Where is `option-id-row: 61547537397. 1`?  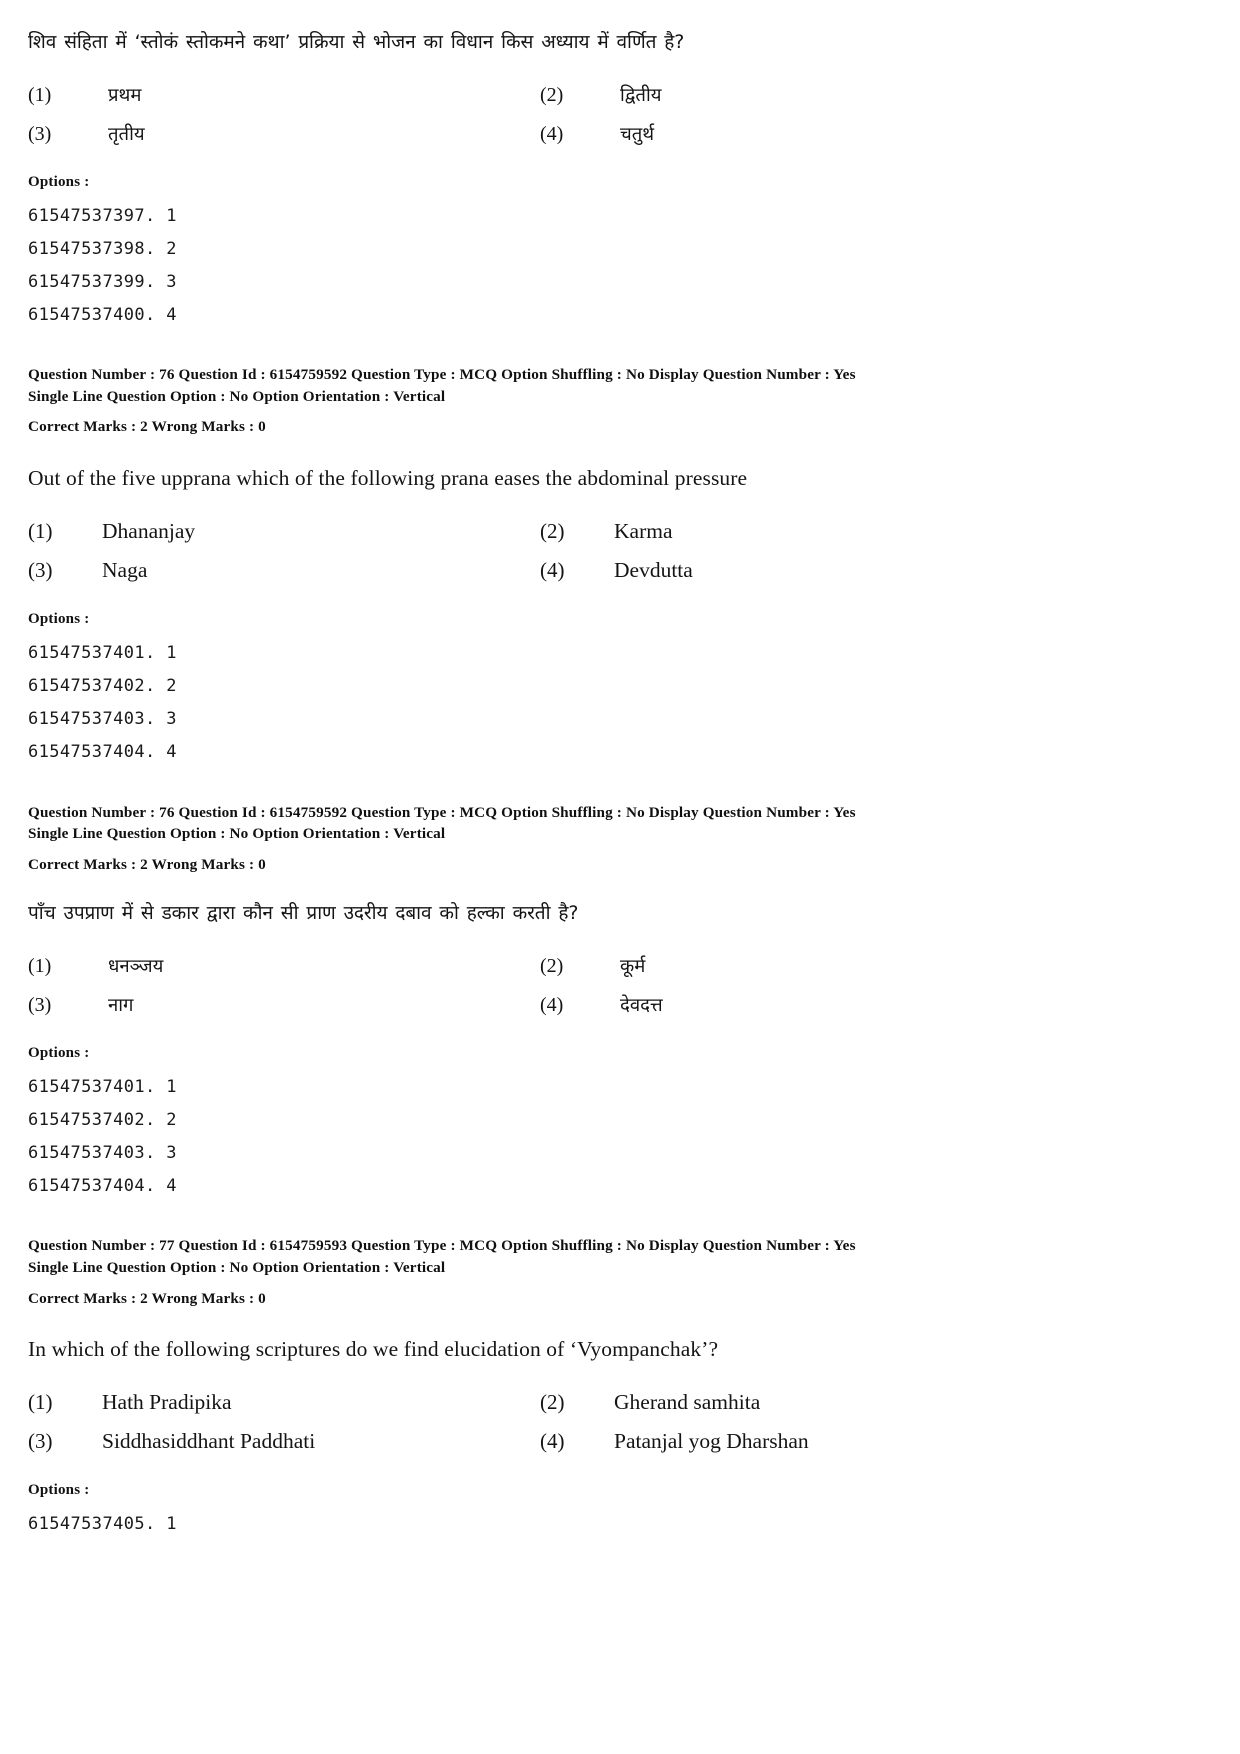 option-id-row: 61547537397. 1 is located at coordinates (102, 215).